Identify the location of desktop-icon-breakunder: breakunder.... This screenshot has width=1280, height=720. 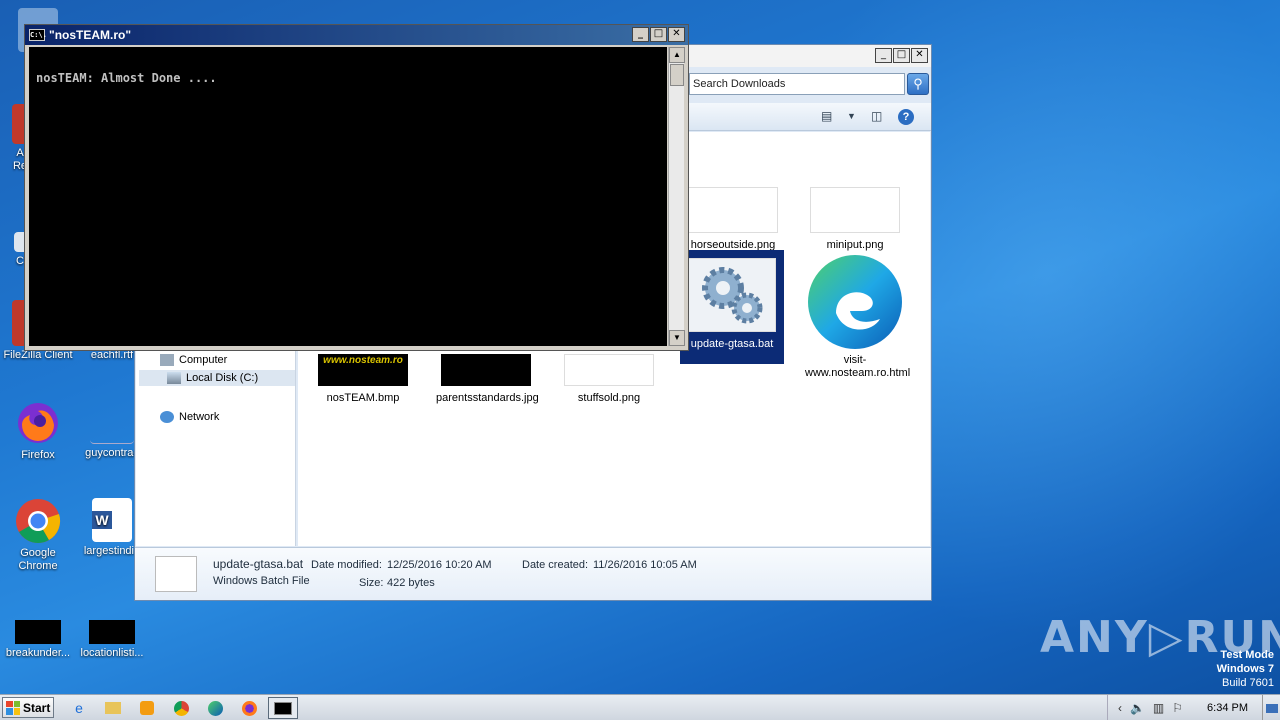
(38, 633).